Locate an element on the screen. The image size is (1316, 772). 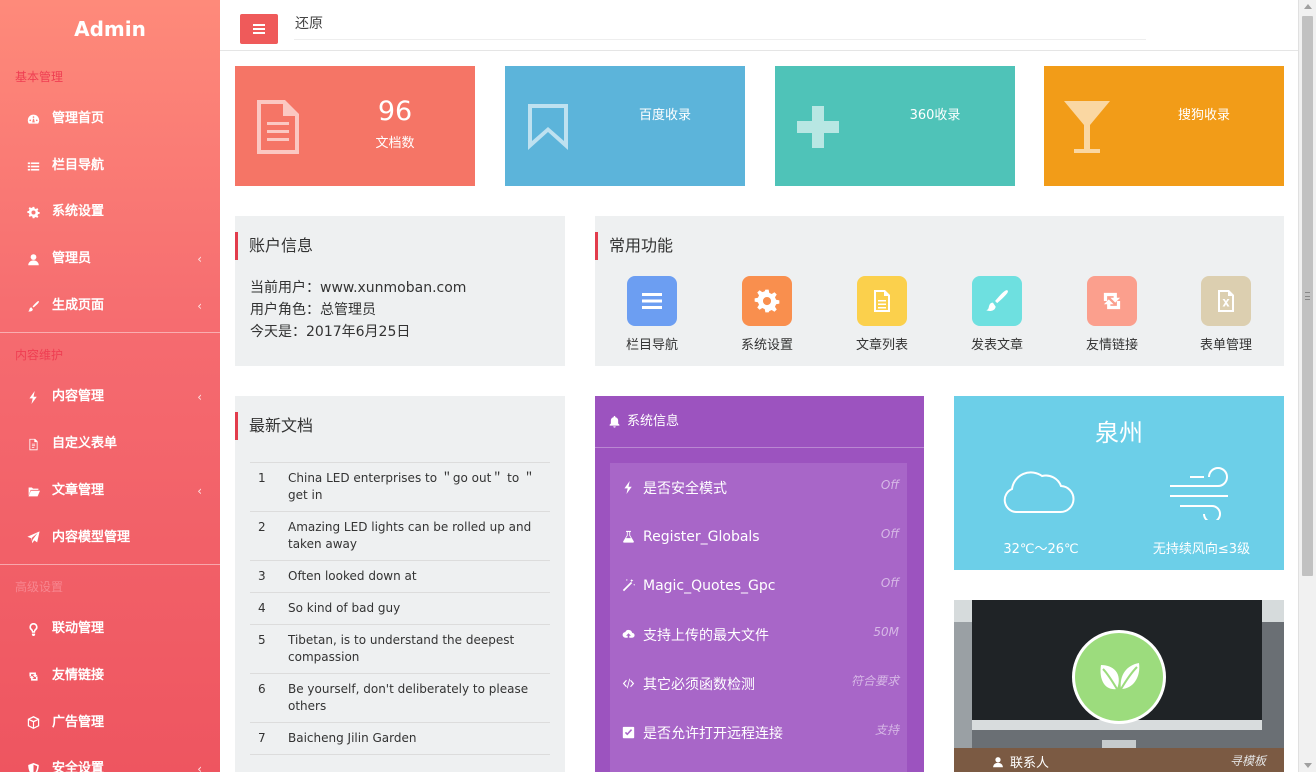
sys-label: Register_Globals is located at coordinates (701, 536).